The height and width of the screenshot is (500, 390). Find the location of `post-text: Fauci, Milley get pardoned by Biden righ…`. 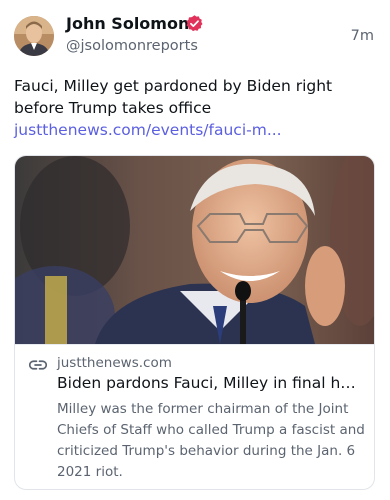

post-text: Fauci, Milley get pardoned by Biden righ… is located at coordinates (194, 108).